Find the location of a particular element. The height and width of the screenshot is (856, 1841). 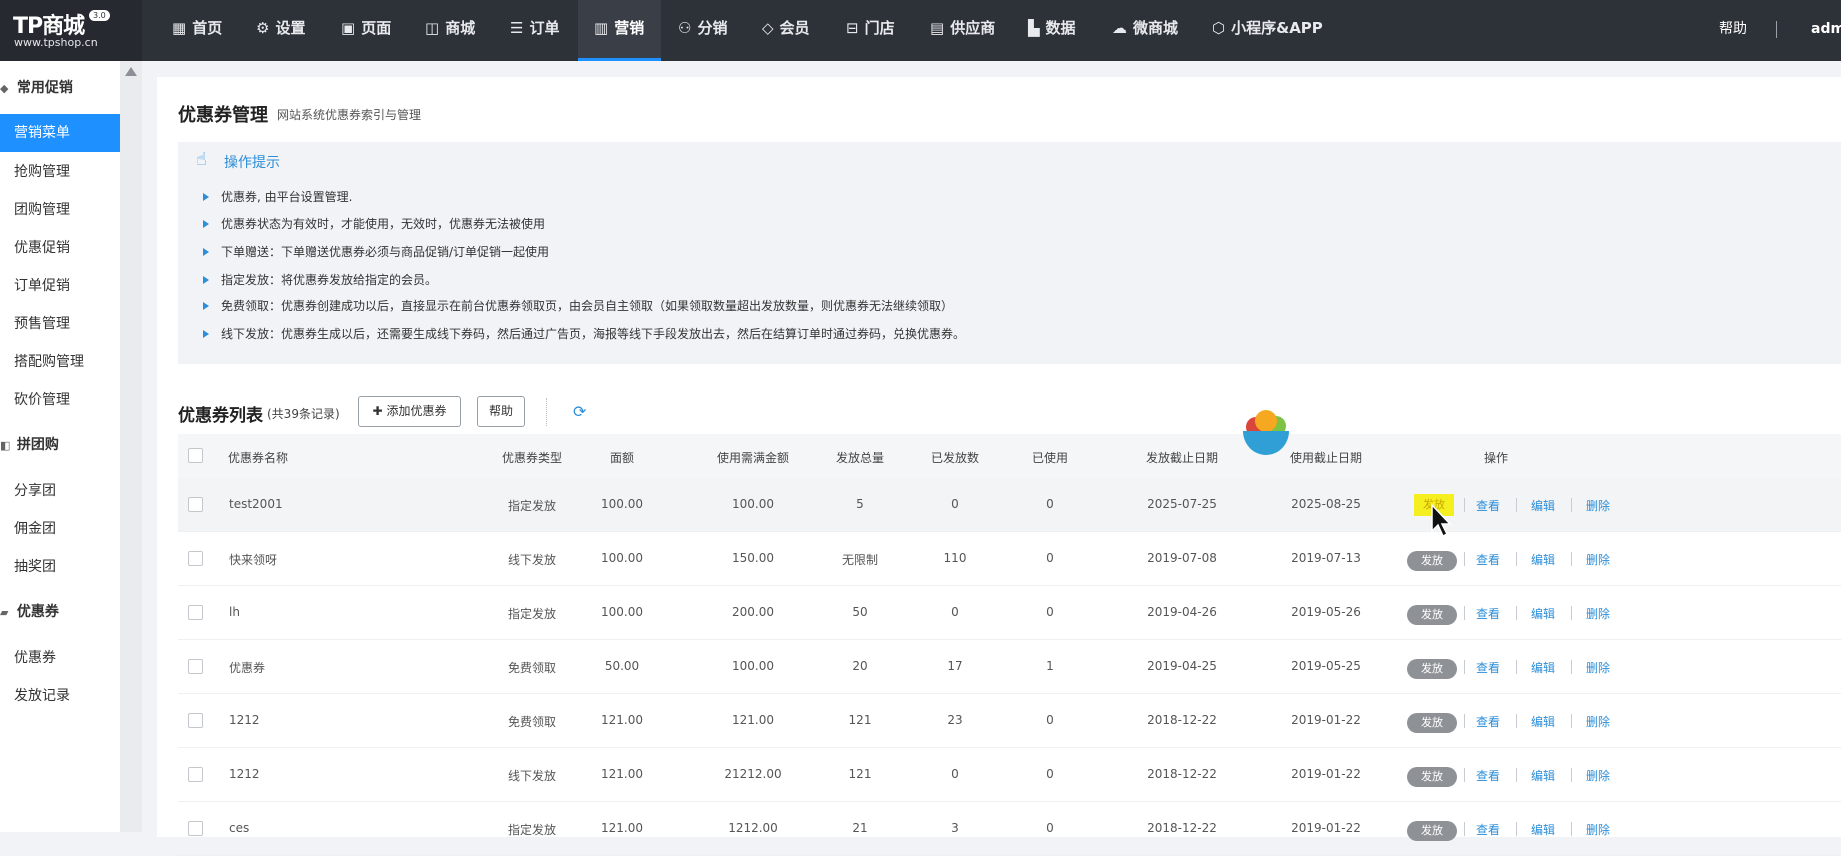

nav-wechat-mall: ☁ 微商城 is located at coordinates (1145, 30).